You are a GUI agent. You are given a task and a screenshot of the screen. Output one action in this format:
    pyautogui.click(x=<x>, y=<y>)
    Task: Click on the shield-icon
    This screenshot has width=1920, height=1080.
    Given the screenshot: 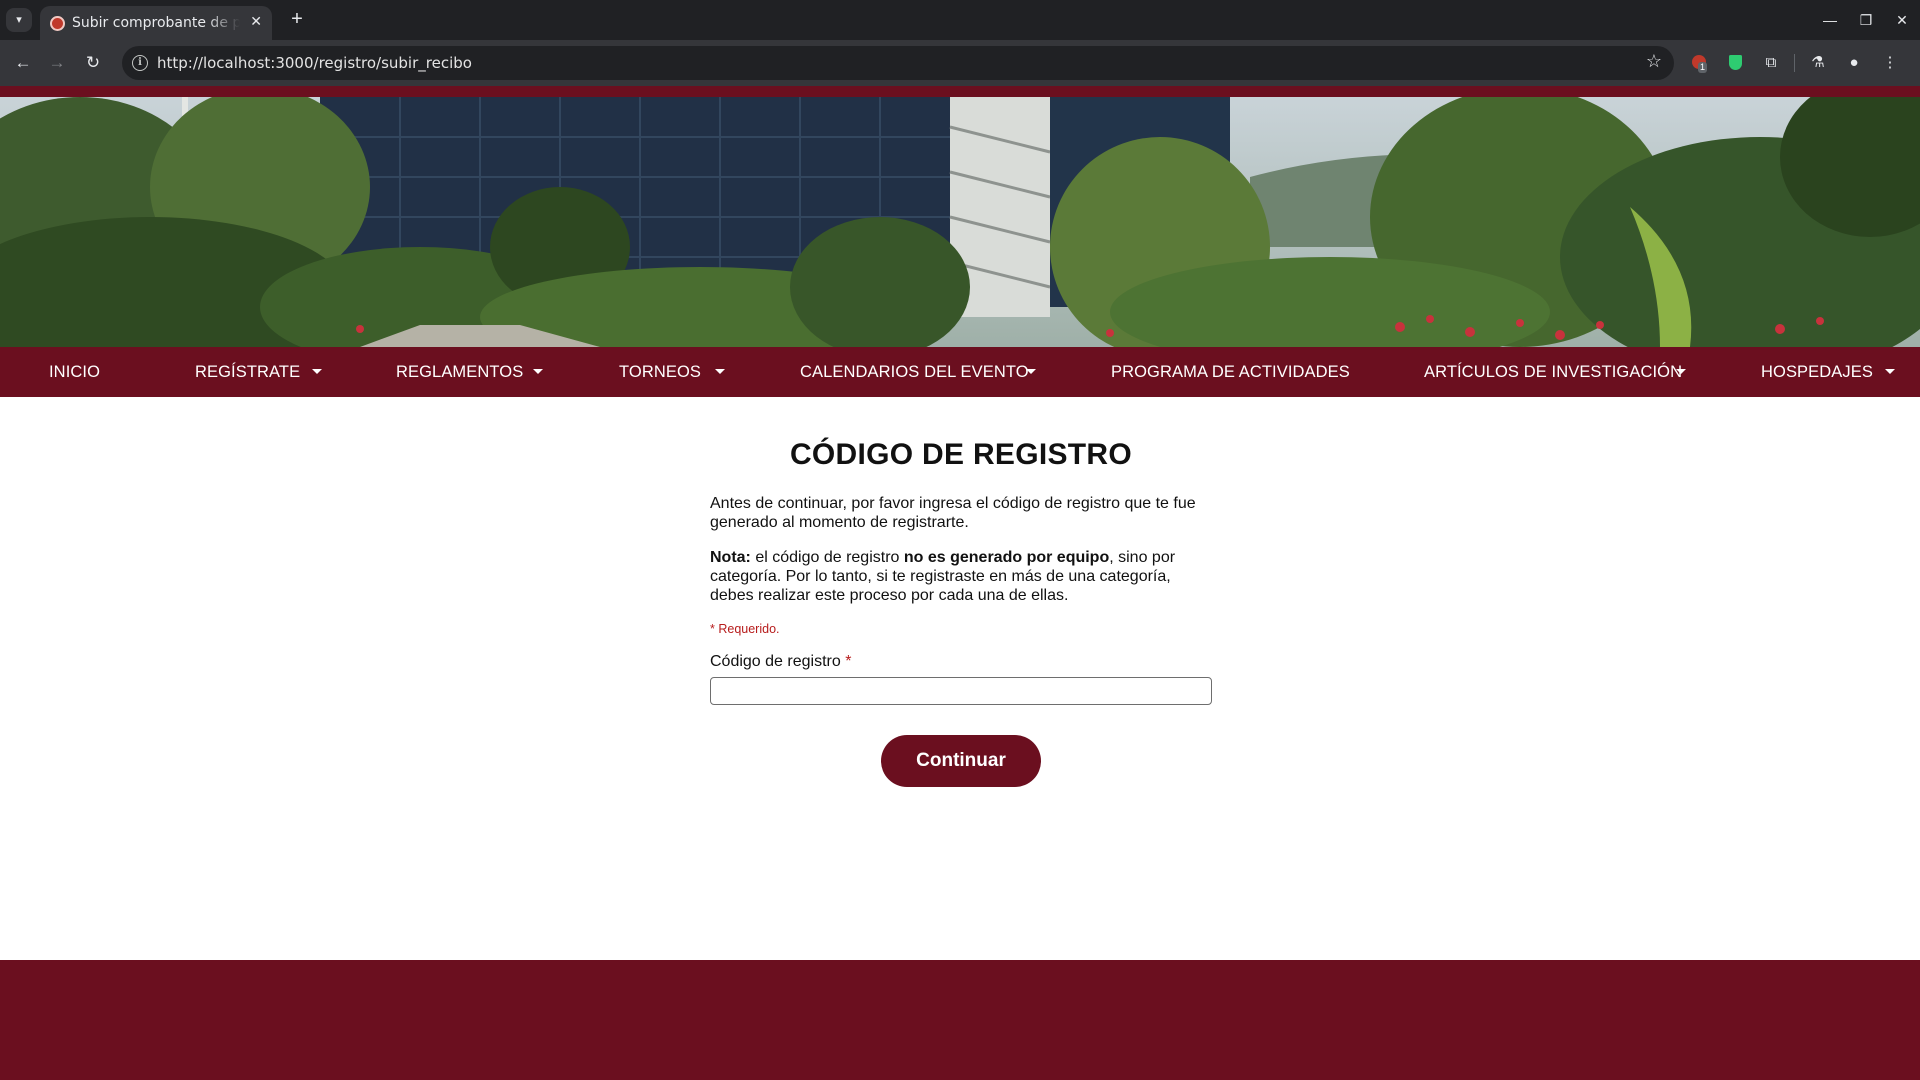 What is the action you would take?
    pyautogui.click(x=1735, y=63)
    